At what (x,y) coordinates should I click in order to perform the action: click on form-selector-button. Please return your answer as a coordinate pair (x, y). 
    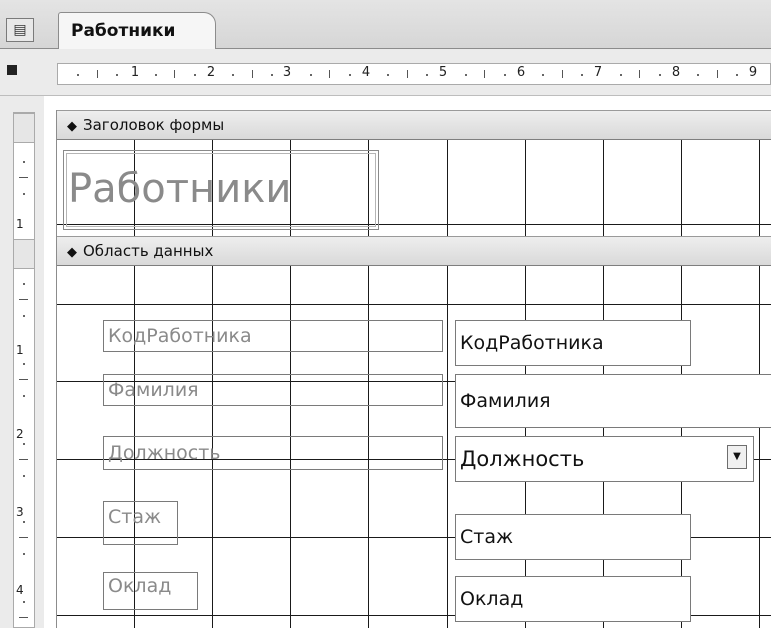
    Looking at the image, I should click on (12, 70).